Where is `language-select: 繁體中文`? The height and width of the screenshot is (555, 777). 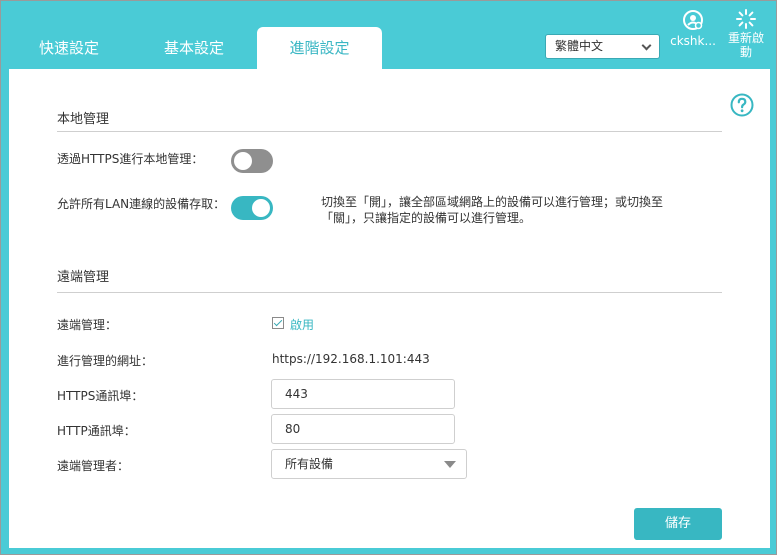 language-select: 繁體中文 is located at coordinates (602, 46).